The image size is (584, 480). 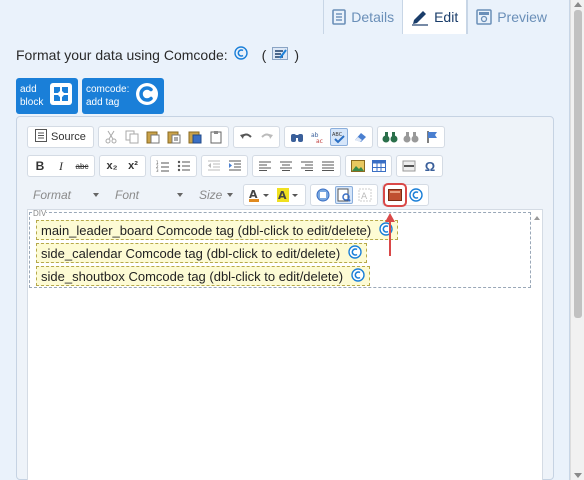 What do you see at coordinates (103, 102) in the screenshot?
I see `add-tag-line2: add tag` at bounding box center [103, 102].